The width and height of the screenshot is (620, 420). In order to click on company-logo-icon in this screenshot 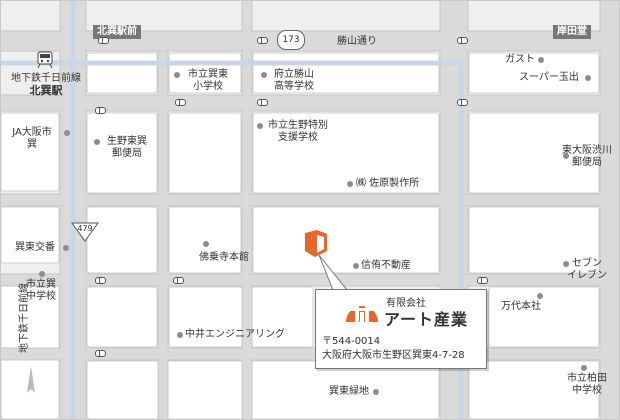, I will do `click(362, 311)`.